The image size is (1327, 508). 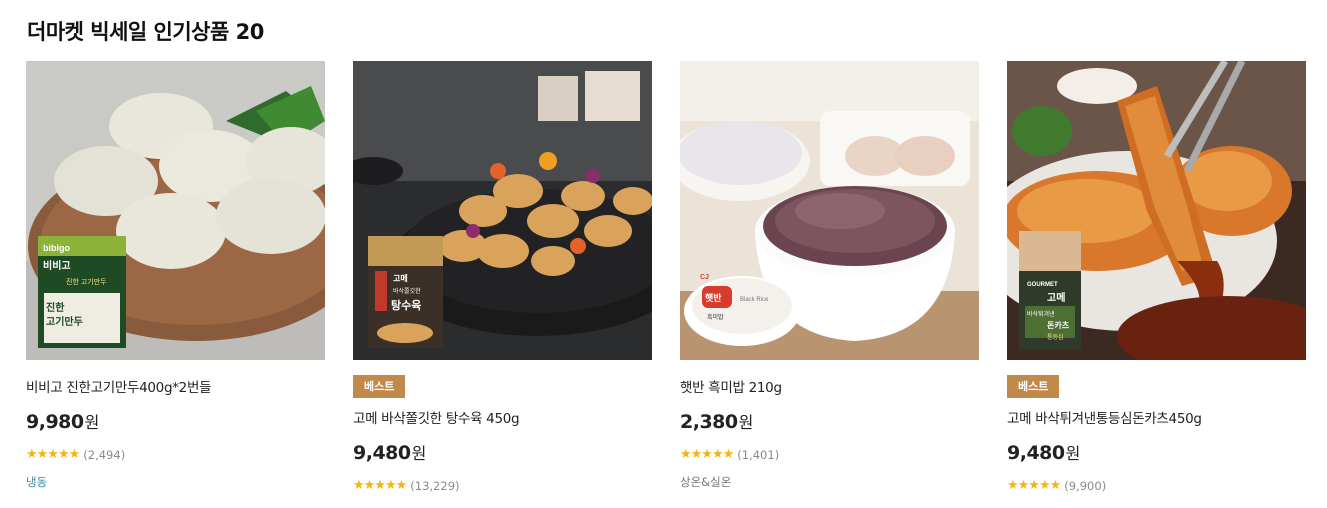 What do you see at coordinates (1056, 297) in the screenshot?
I see `package-label: 고메` at bounding box center [1056, 297].